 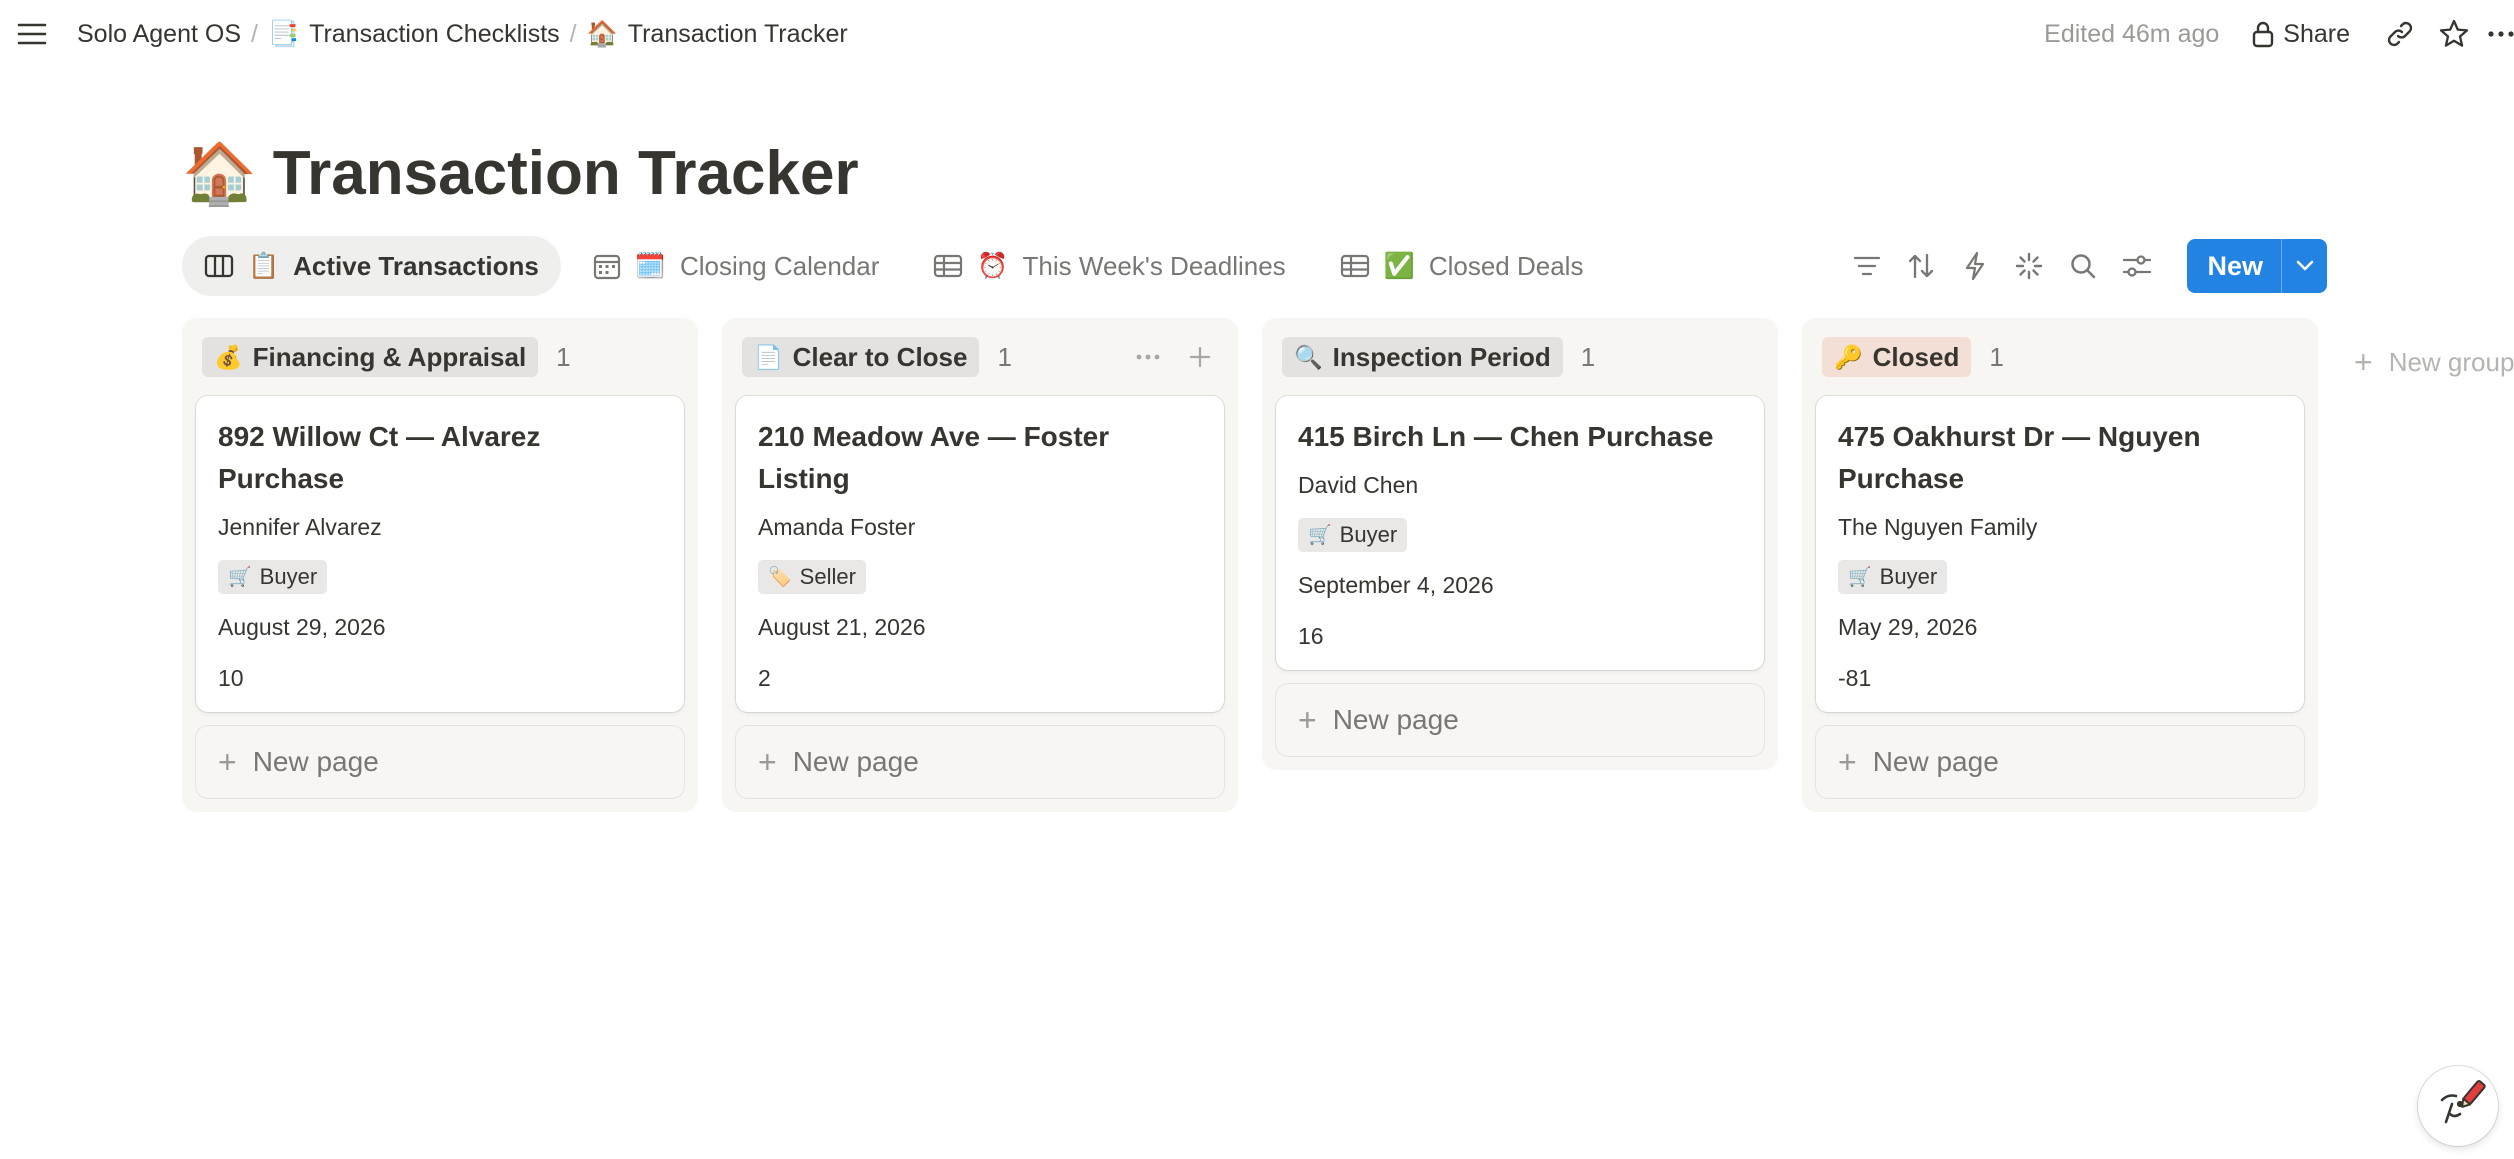 I want to click on ai-assistant-button, so click(x=2458, y=1106).